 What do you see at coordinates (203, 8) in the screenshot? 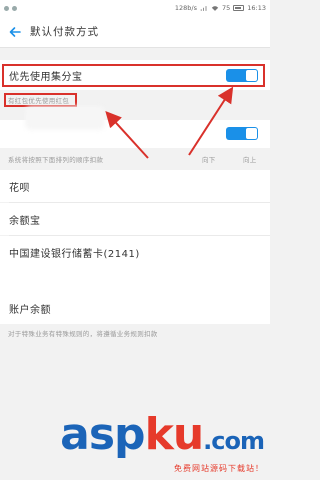
I see `signal-icon` at bounding box center [203, 8].